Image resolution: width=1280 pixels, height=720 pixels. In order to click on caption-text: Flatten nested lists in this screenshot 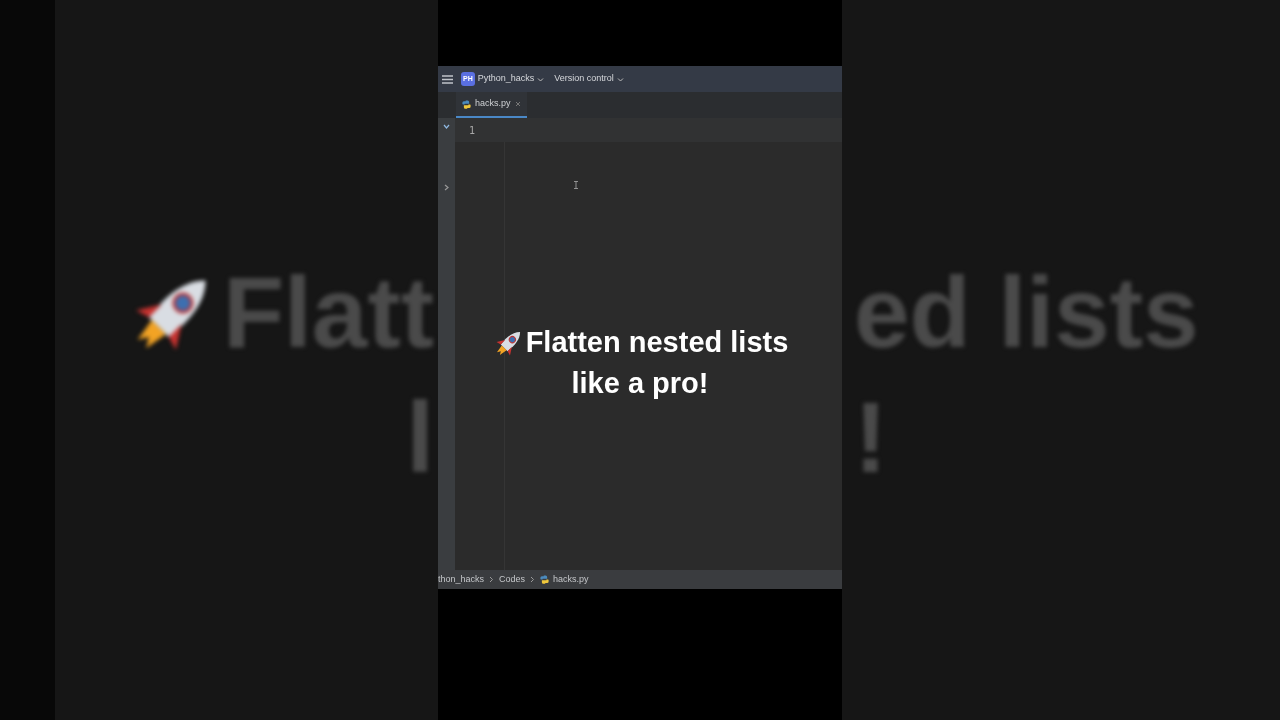, I will do `click(657, 342)`.